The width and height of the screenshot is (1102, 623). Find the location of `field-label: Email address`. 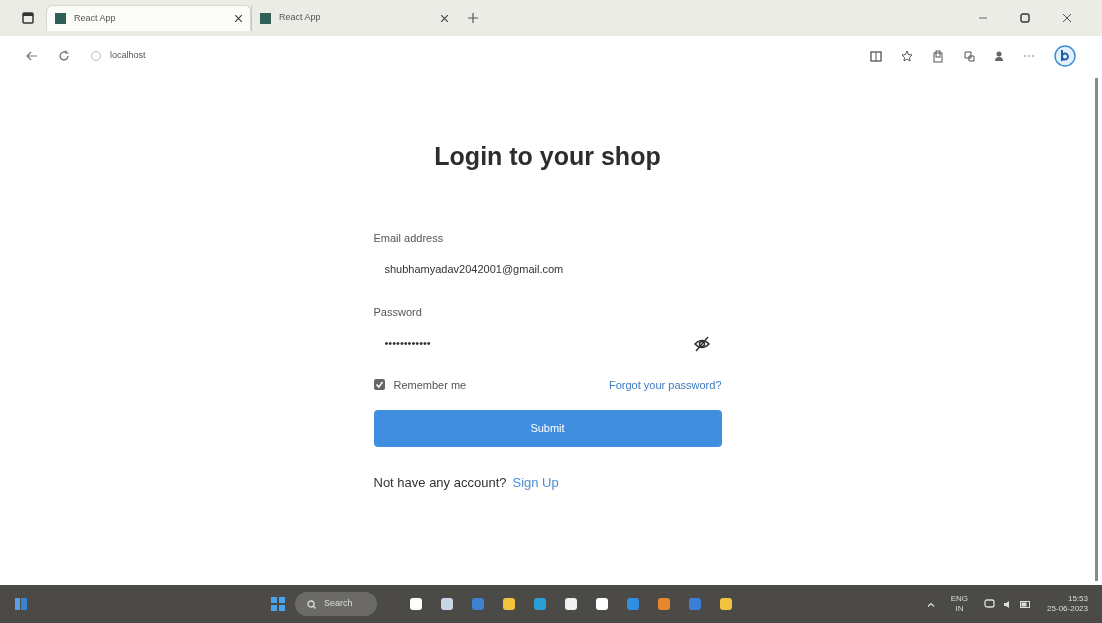

field-label: Email address is located at coordinates (409, 238).